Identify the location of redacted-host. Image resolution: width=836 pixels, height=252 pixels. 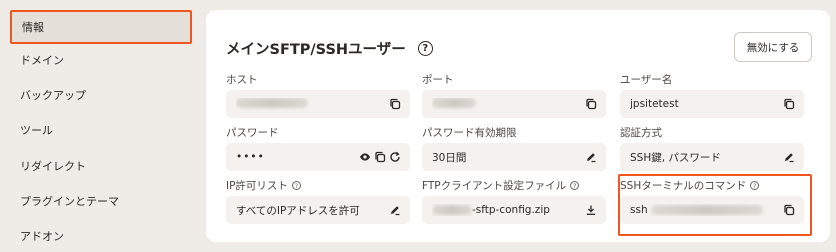
(272, 102).